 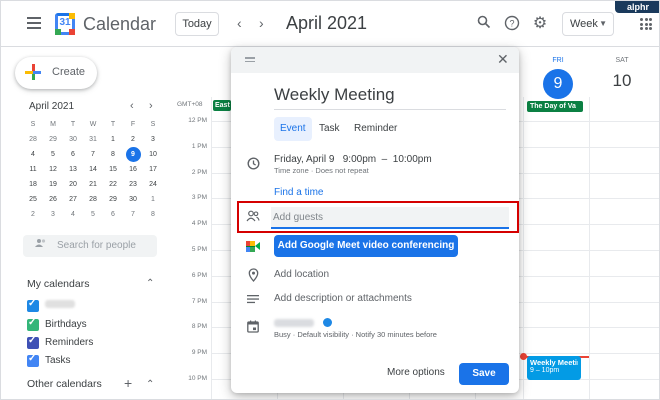 I want to click on tab-task: Task, so click(x=329, y=129).